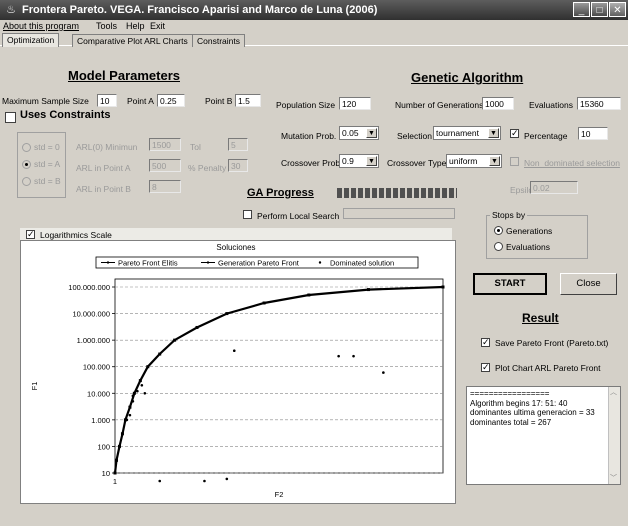 This screenshot has width=628, height=526. Describe the element at coordinates (135, 26) in the screenshot. I see `menu-help: Help` at that location.